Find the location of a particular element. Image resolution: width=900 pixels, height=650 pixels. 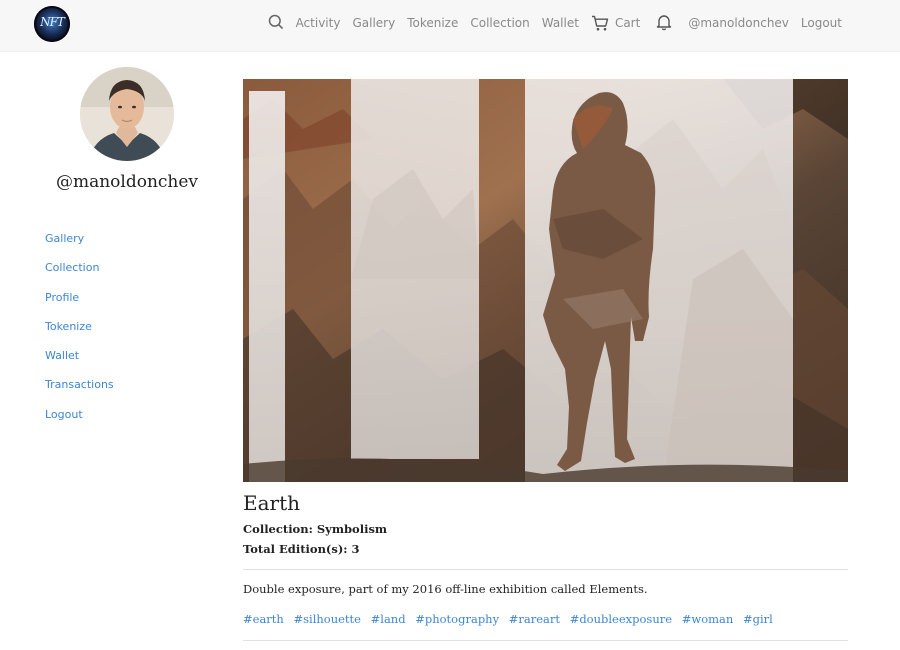

nav-logout: Logout is located at coordinates (821, 23).